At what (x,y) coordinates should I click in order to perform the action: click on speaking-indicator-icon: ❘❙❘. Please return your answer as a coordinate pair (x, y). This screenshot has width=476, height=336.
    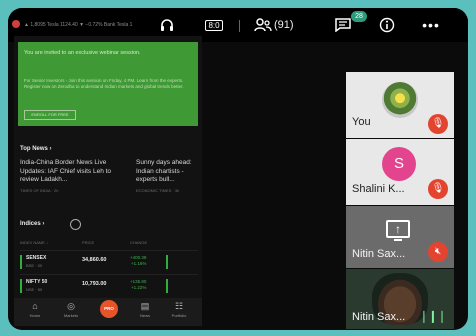
    Looking at the image, I should click on (432, 316).